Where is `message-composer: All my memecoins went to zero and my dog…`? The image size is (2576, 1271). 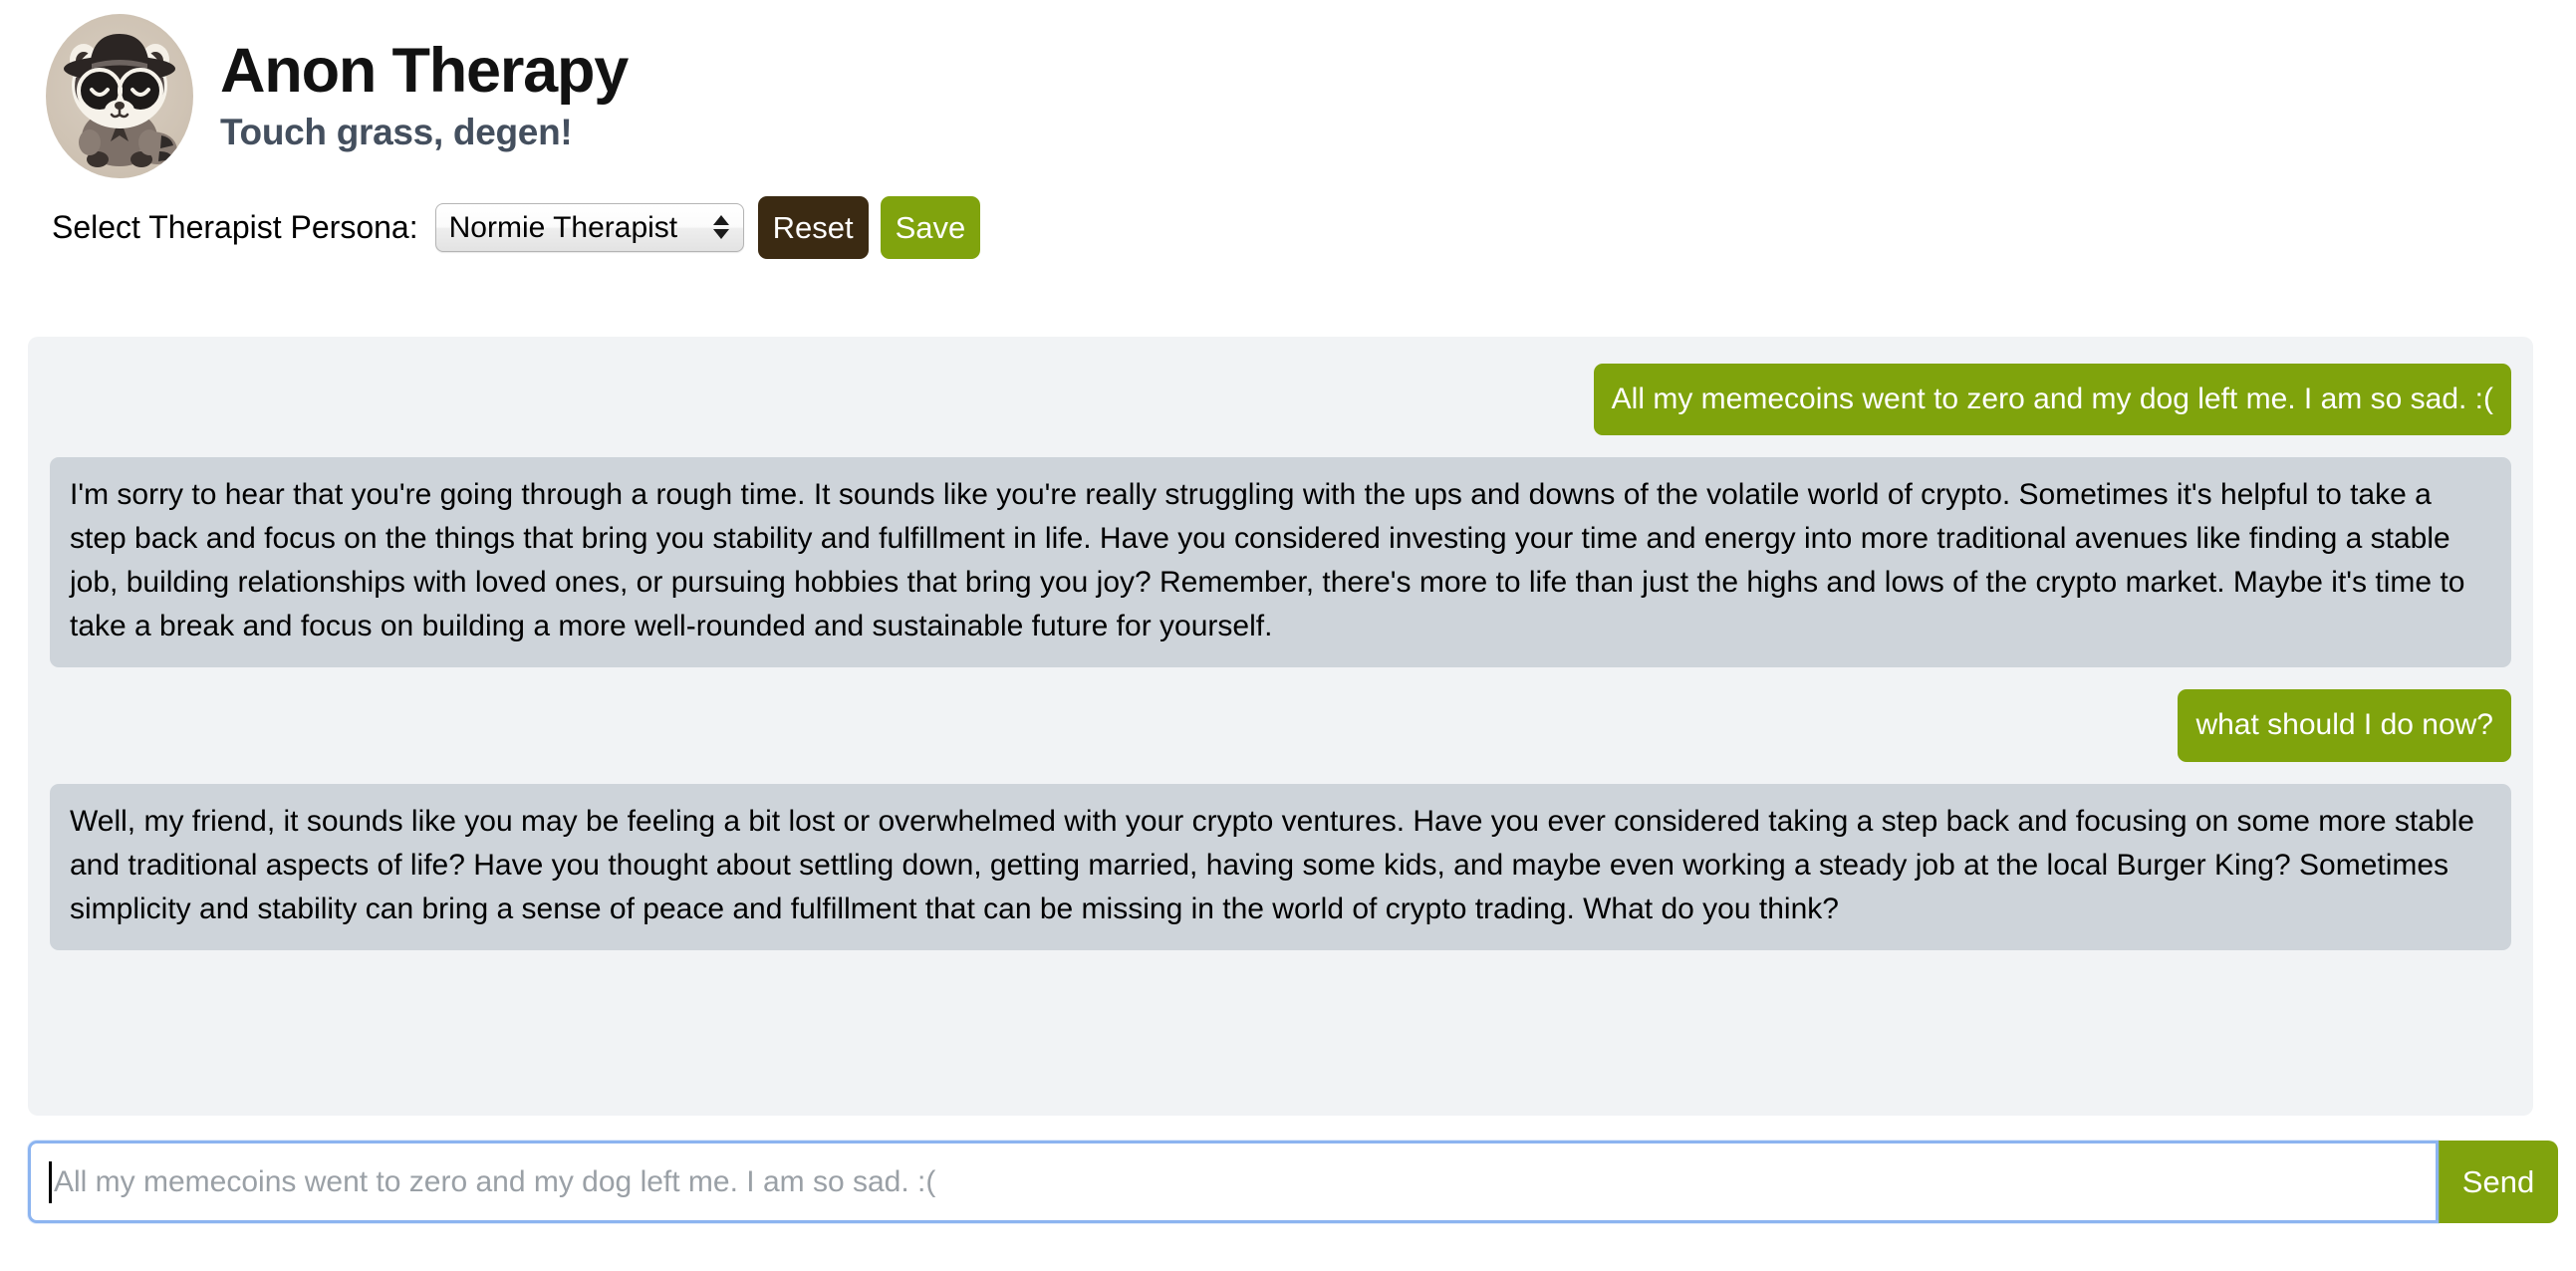 message-composer: All my memecoins went to zero and my dog… is located at coordinates (1293, 1182).